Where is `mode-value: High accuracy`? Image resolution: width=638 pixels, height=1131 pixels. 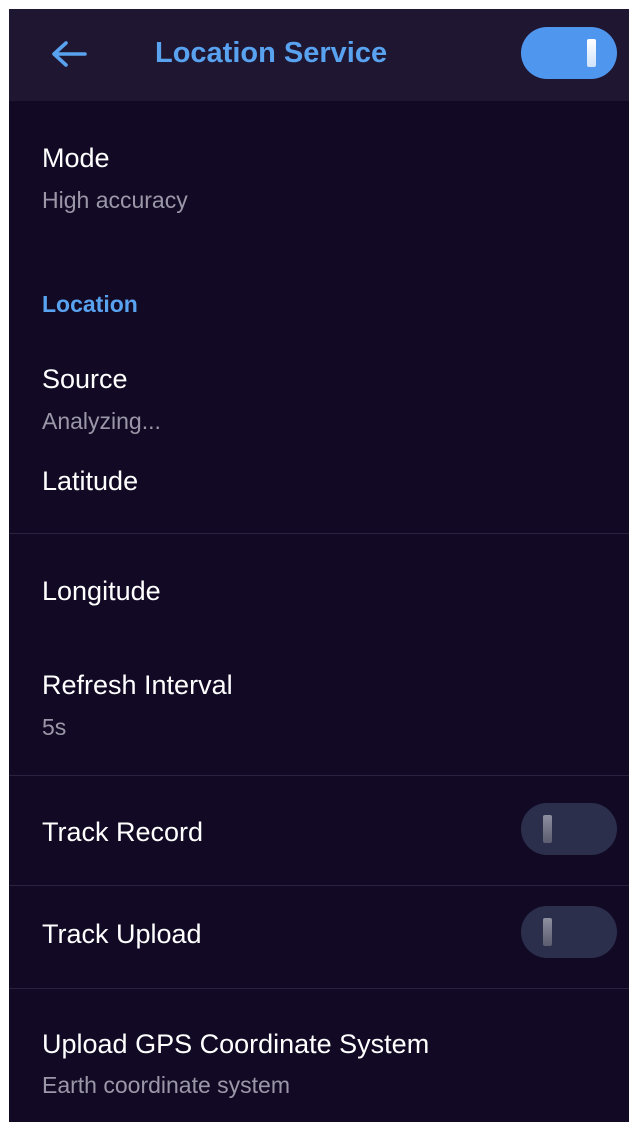 mode-value: High accuracy is located at coordinates (115, 200).